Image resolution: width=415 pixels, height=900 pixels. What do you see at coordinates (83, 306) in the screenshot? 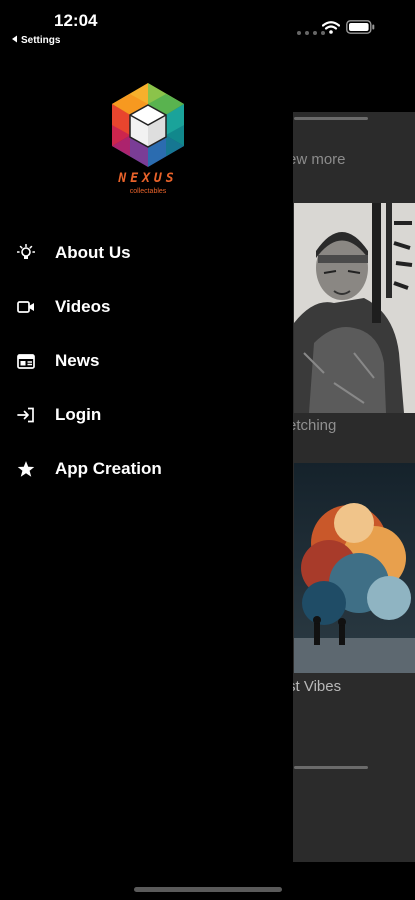
I see `menu-item-label: Videos` at bounding box center [83, 306].